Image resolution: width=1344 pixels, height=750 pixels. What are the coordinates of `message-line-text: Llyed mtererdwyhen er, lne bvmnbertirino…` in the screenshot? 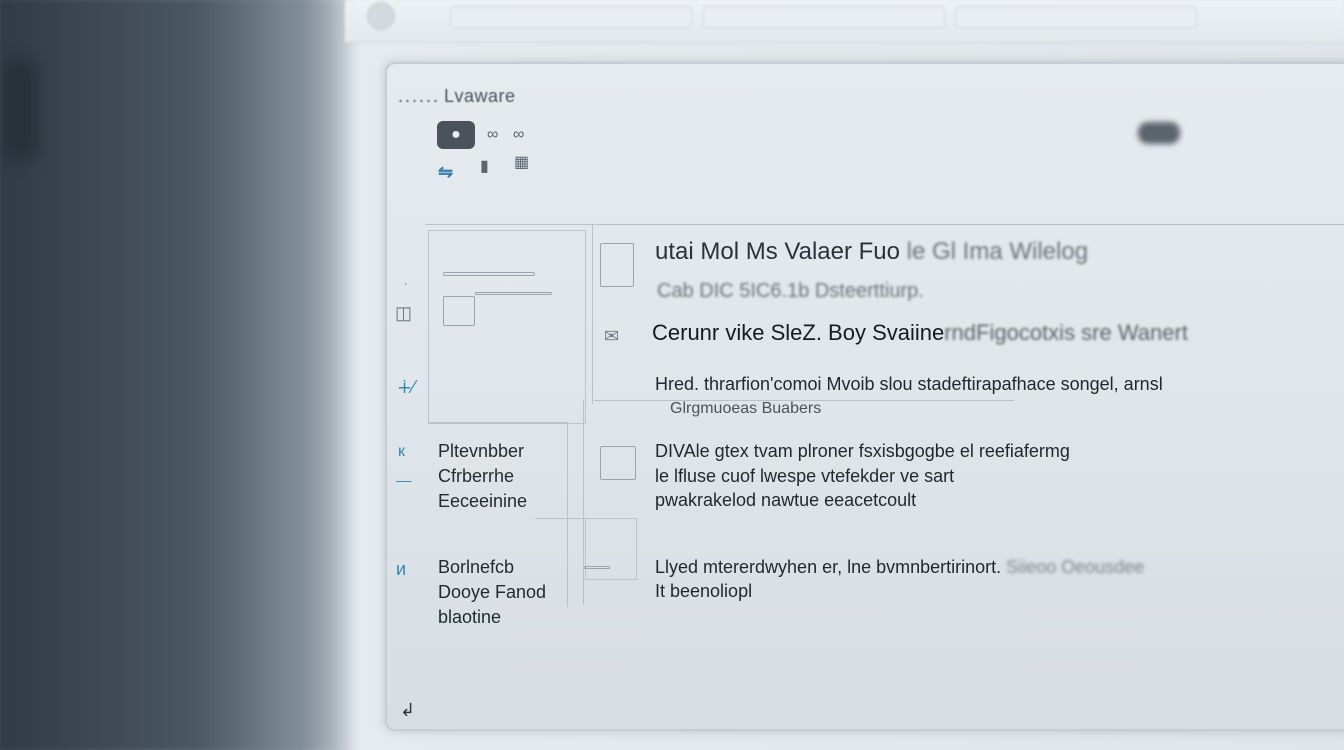 It's located at (828, 567).